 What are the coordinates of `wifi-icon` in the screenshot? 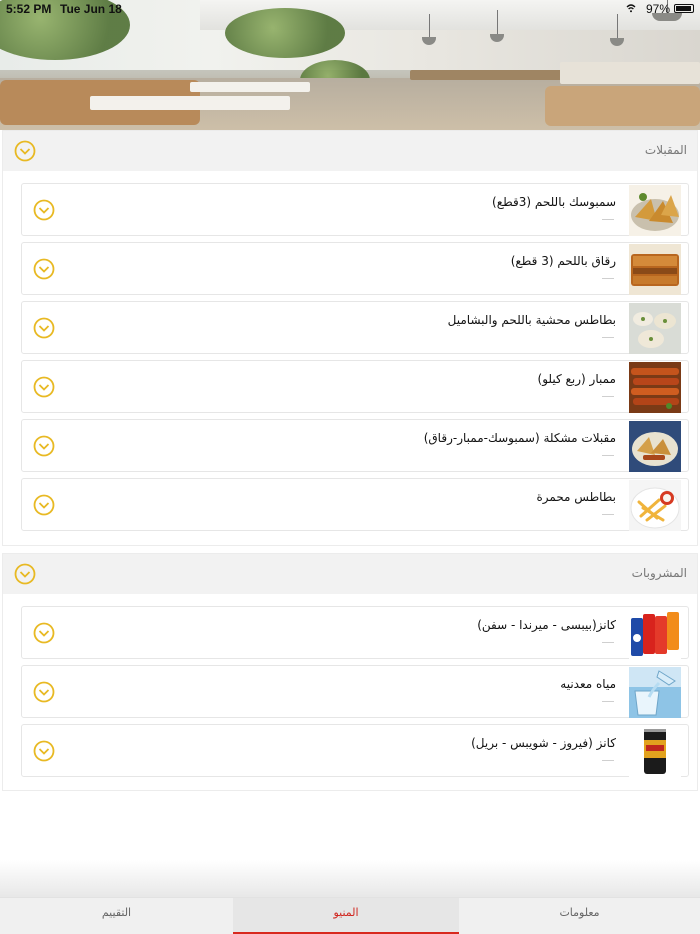 It's located at (631, 8).